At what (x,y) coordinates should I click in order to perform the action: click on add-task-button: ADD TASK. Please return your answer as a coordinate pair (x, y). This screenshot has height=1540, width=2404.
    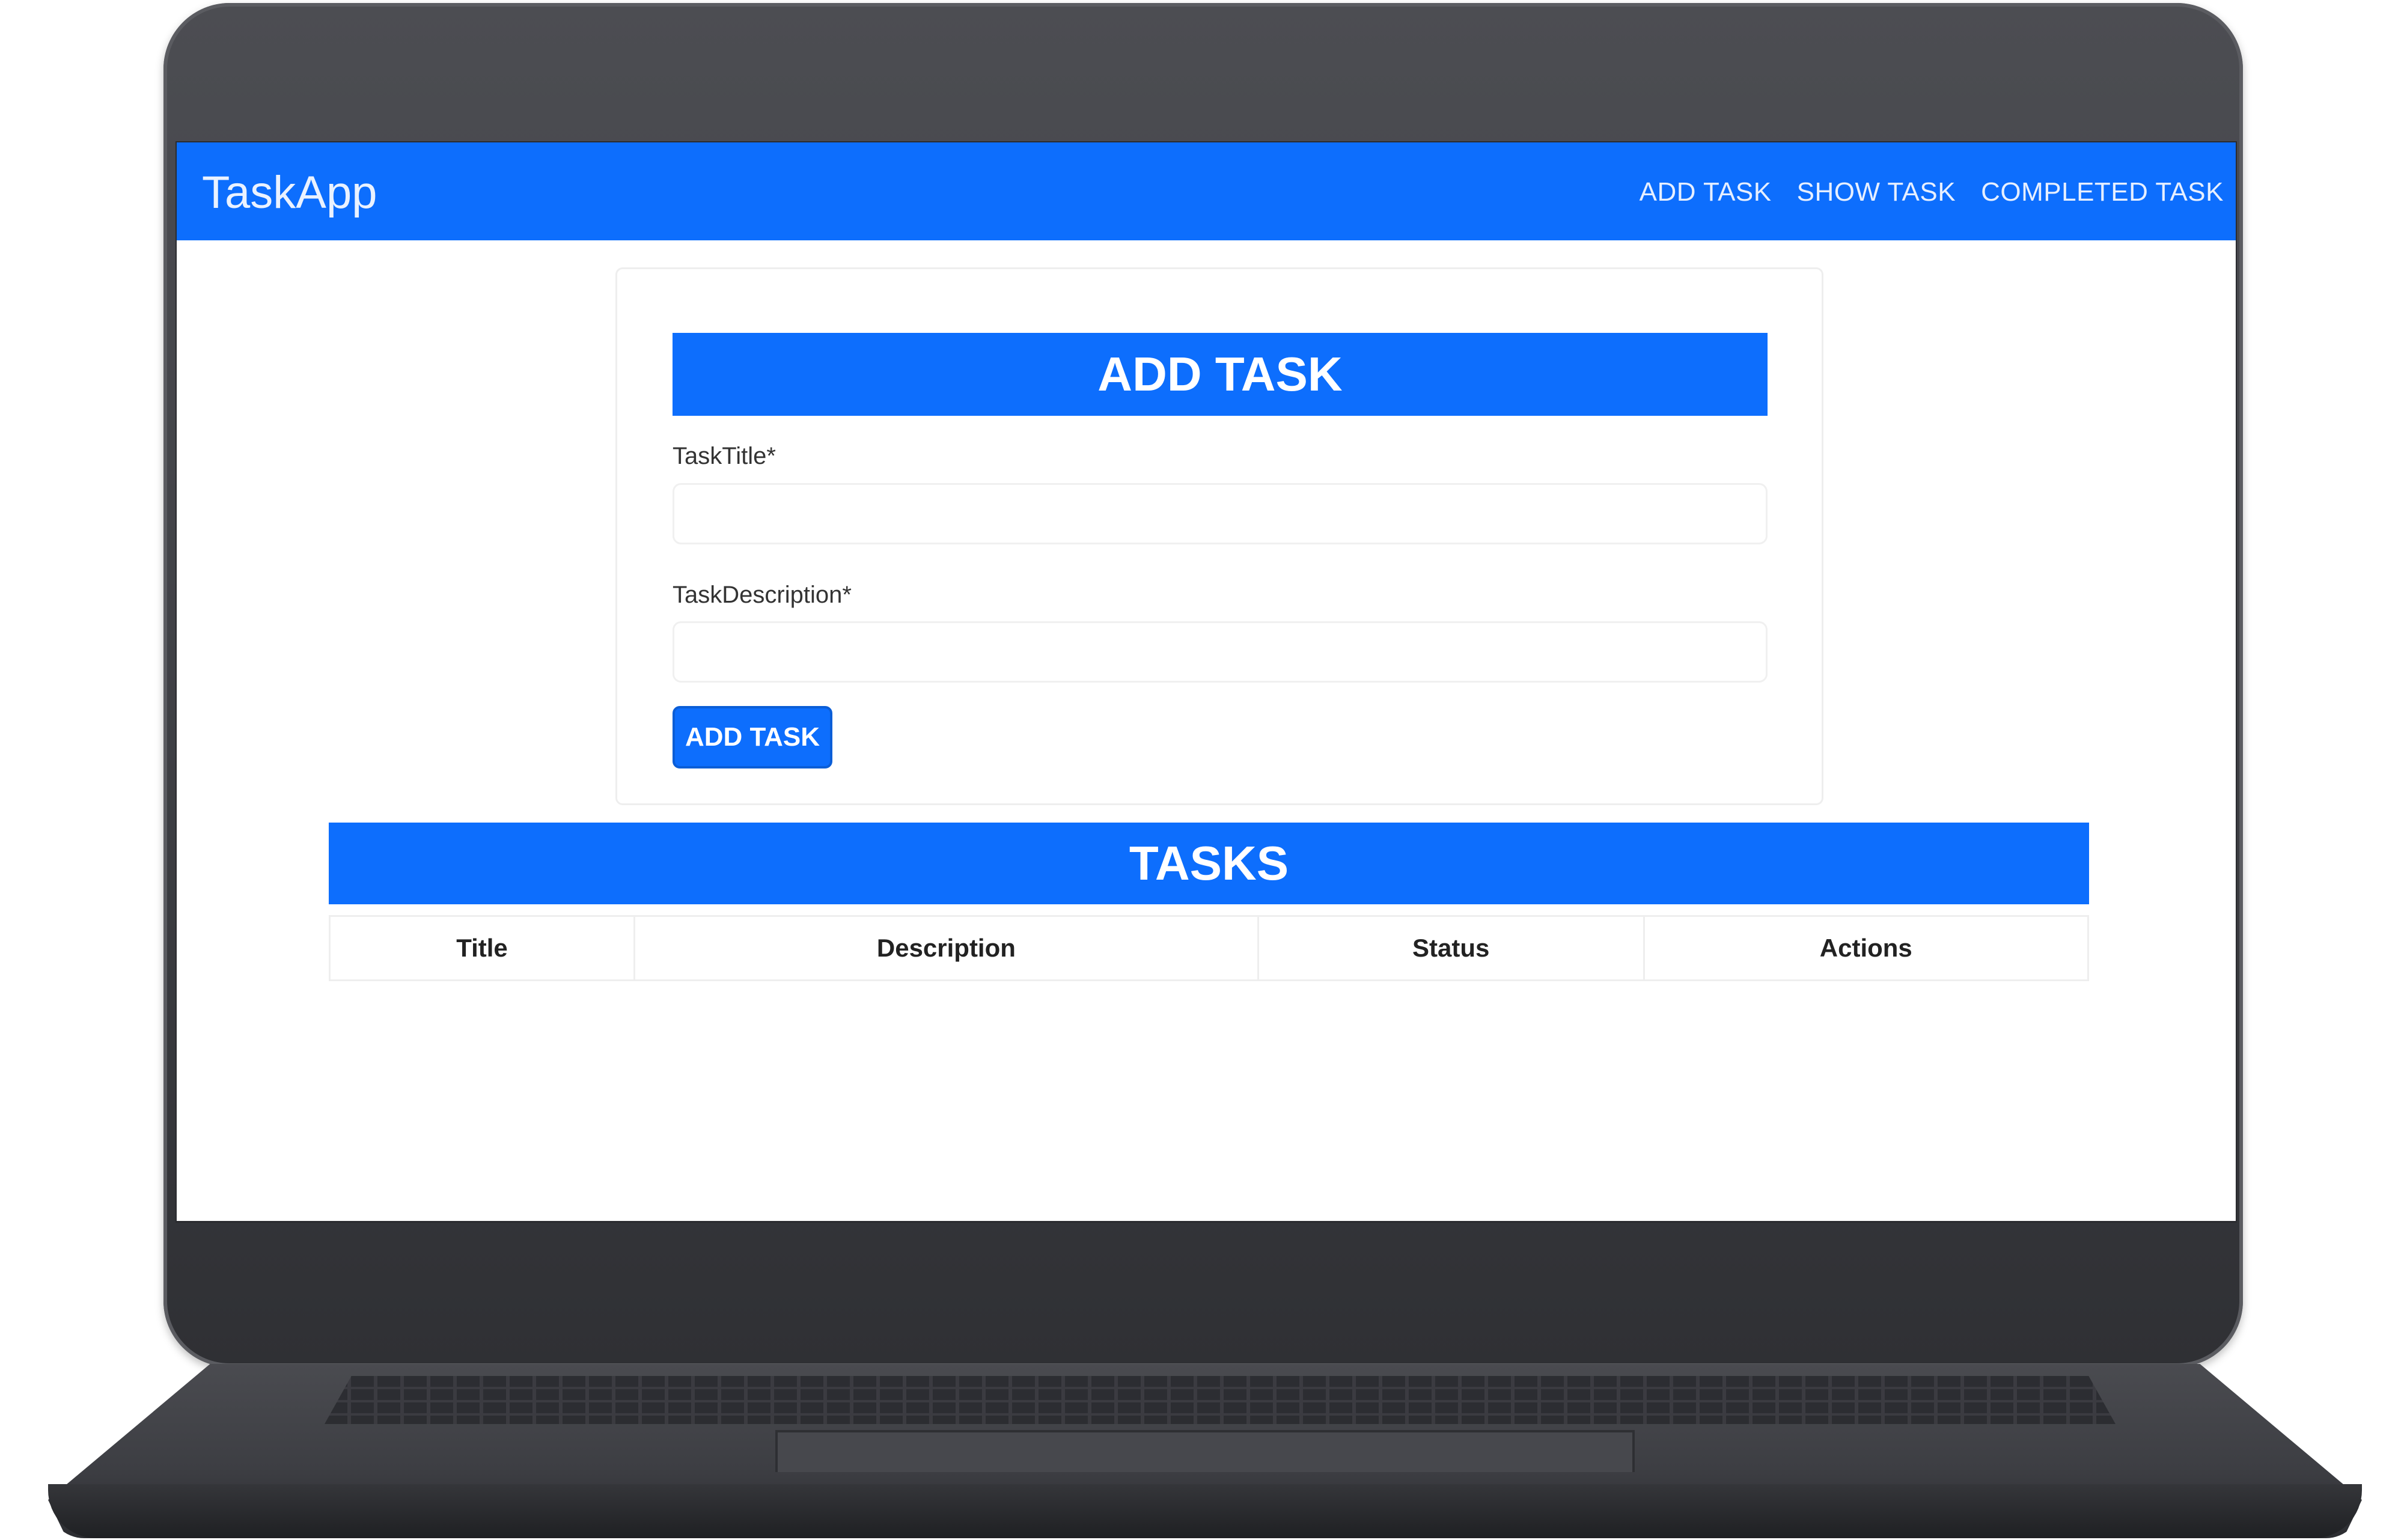
    Looking at the image, I should click on (753, 737).